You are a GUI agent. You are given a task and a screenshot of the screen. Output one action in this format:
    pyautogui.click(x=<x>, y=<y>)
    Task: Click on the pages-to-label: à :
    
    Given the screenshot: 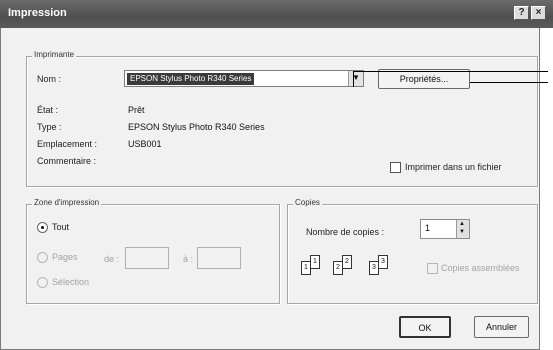 What is the action you would take?
    pyautogui.click(x=188, y=259)
    